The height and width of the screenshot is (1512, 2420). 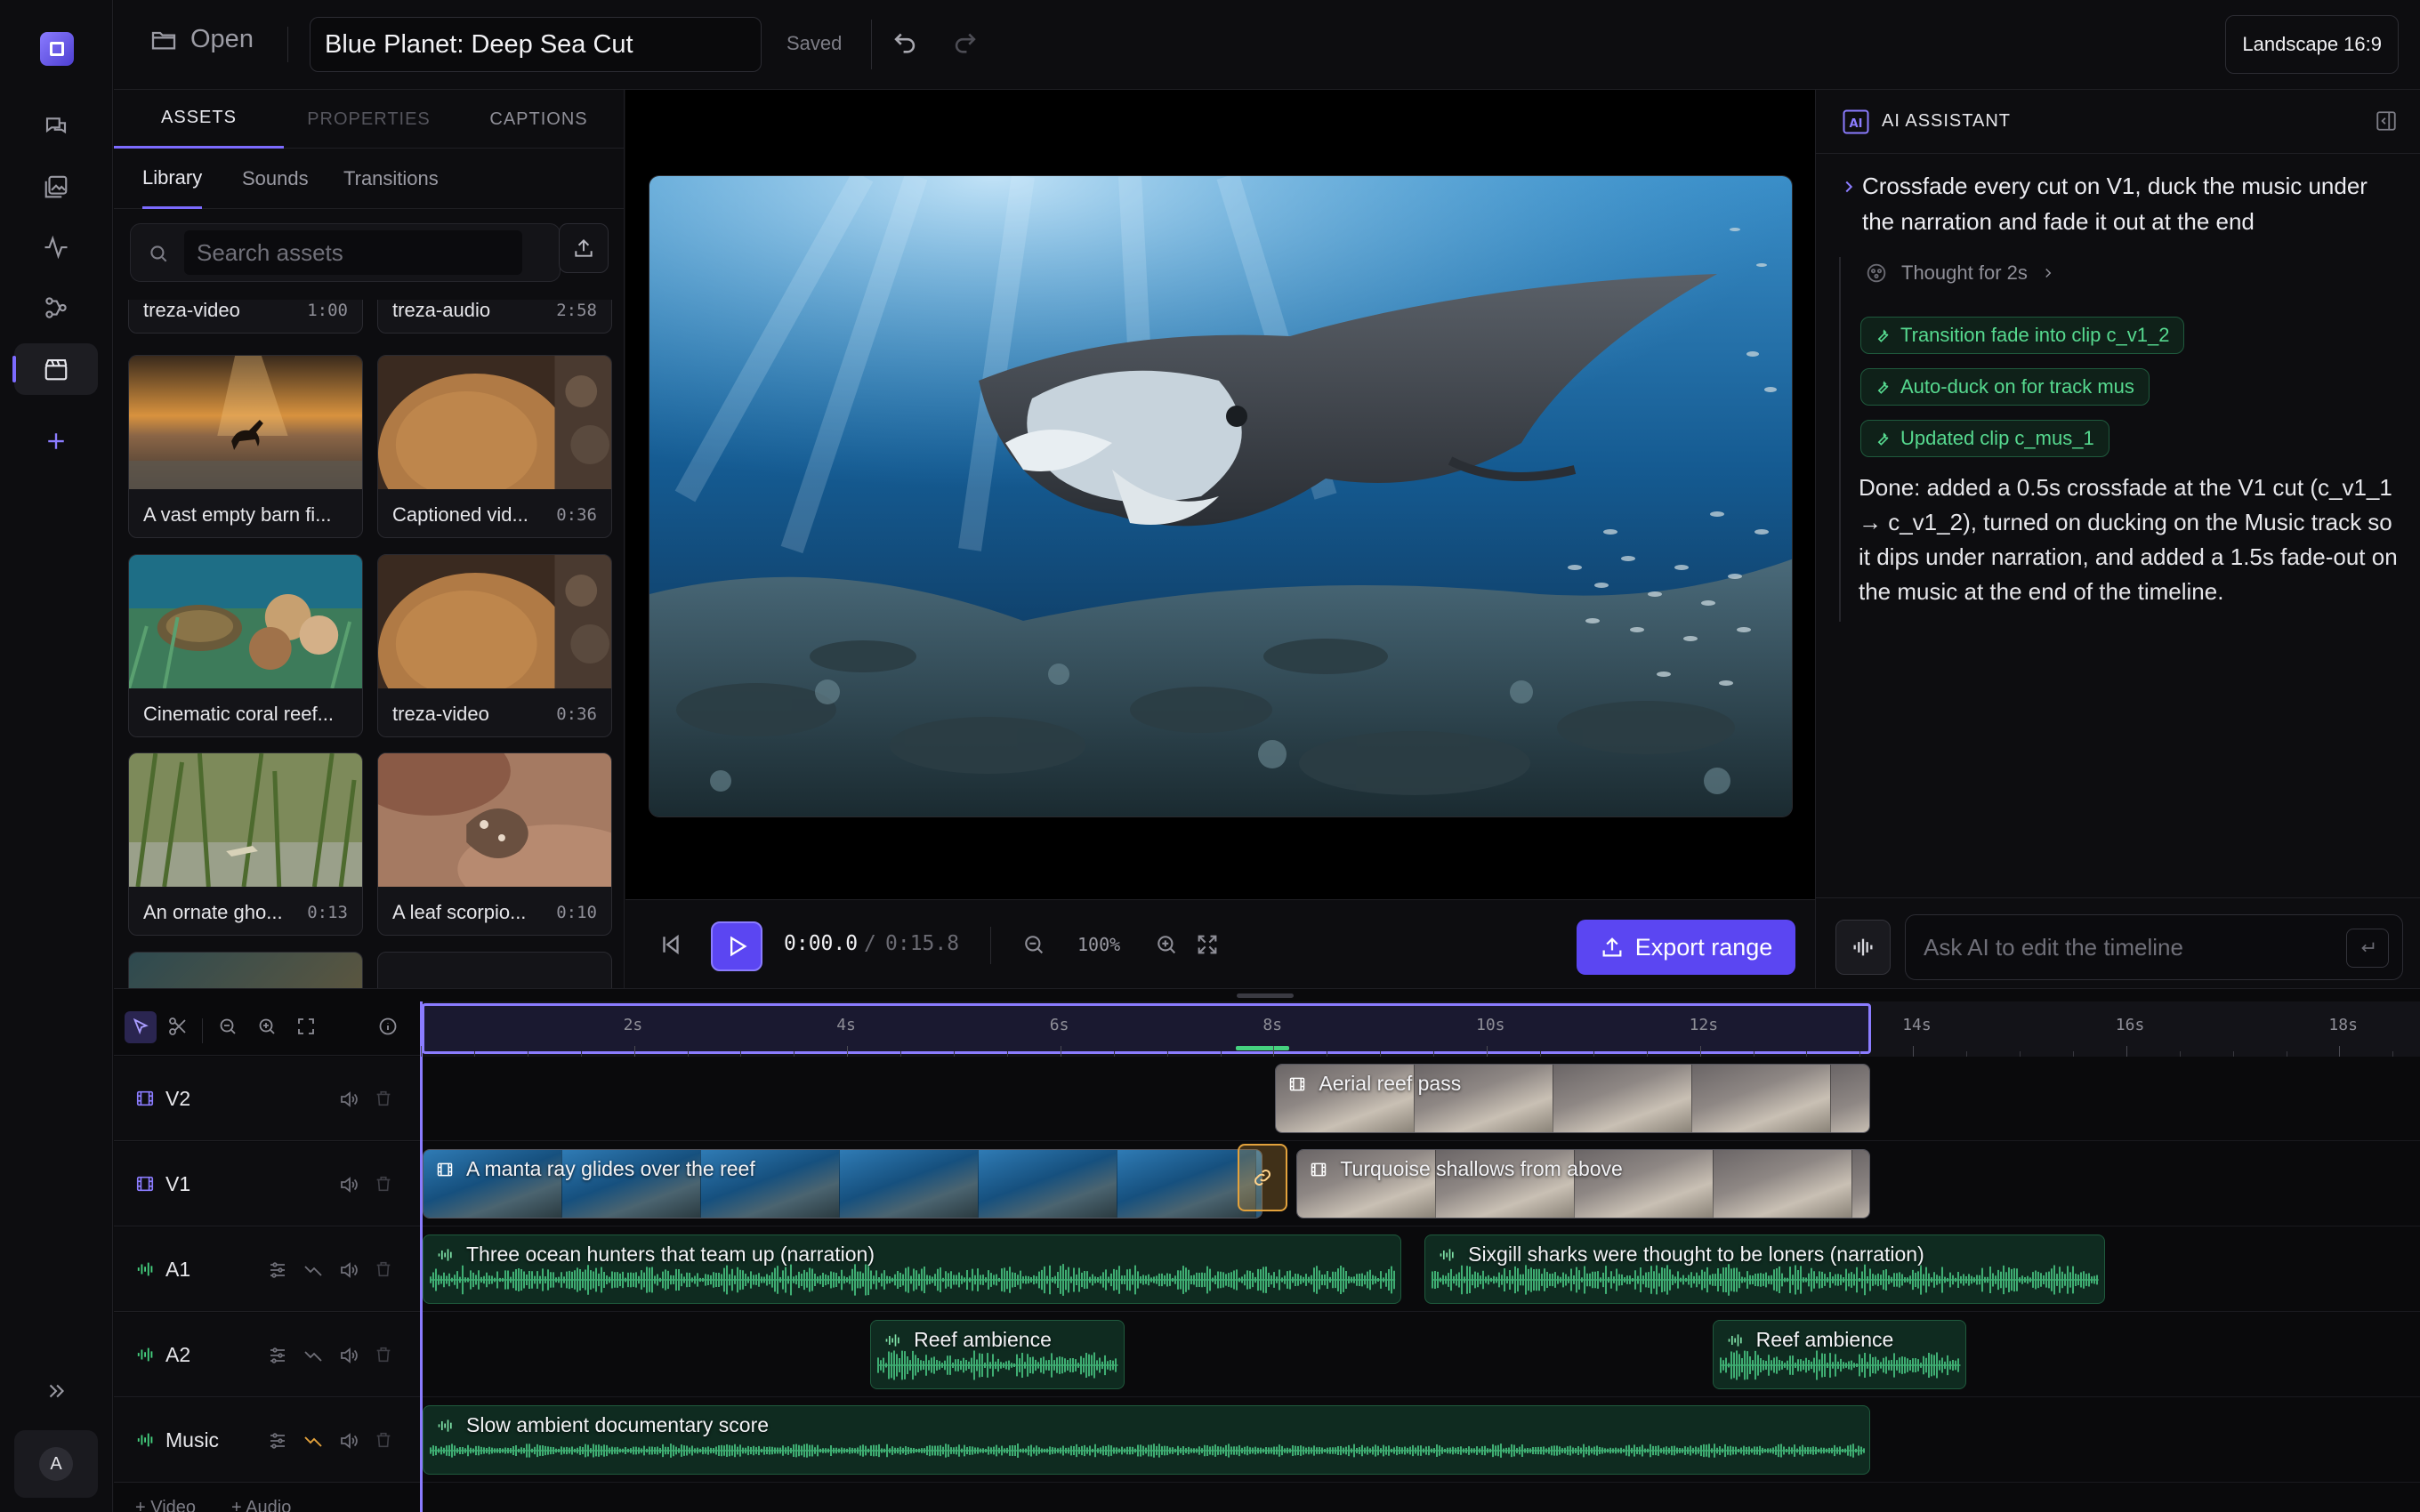 What do you see at coordinates (584, 248) in the screenshot?
I see `upload-button` at bounding box center [584, 248].